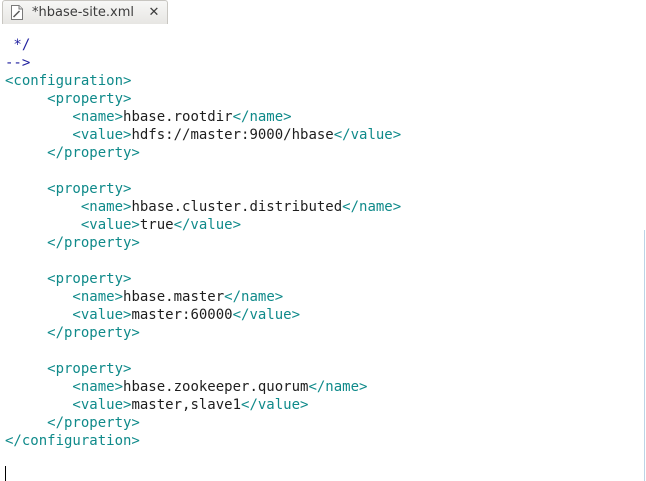 Image resolution: width=646 pixels, height=481 pixels. What do you see at coordinates (323, 12) in the screenshot?
I see `tab-bar: *hbase-site.xml ✕` at bounding box center [323, 12].